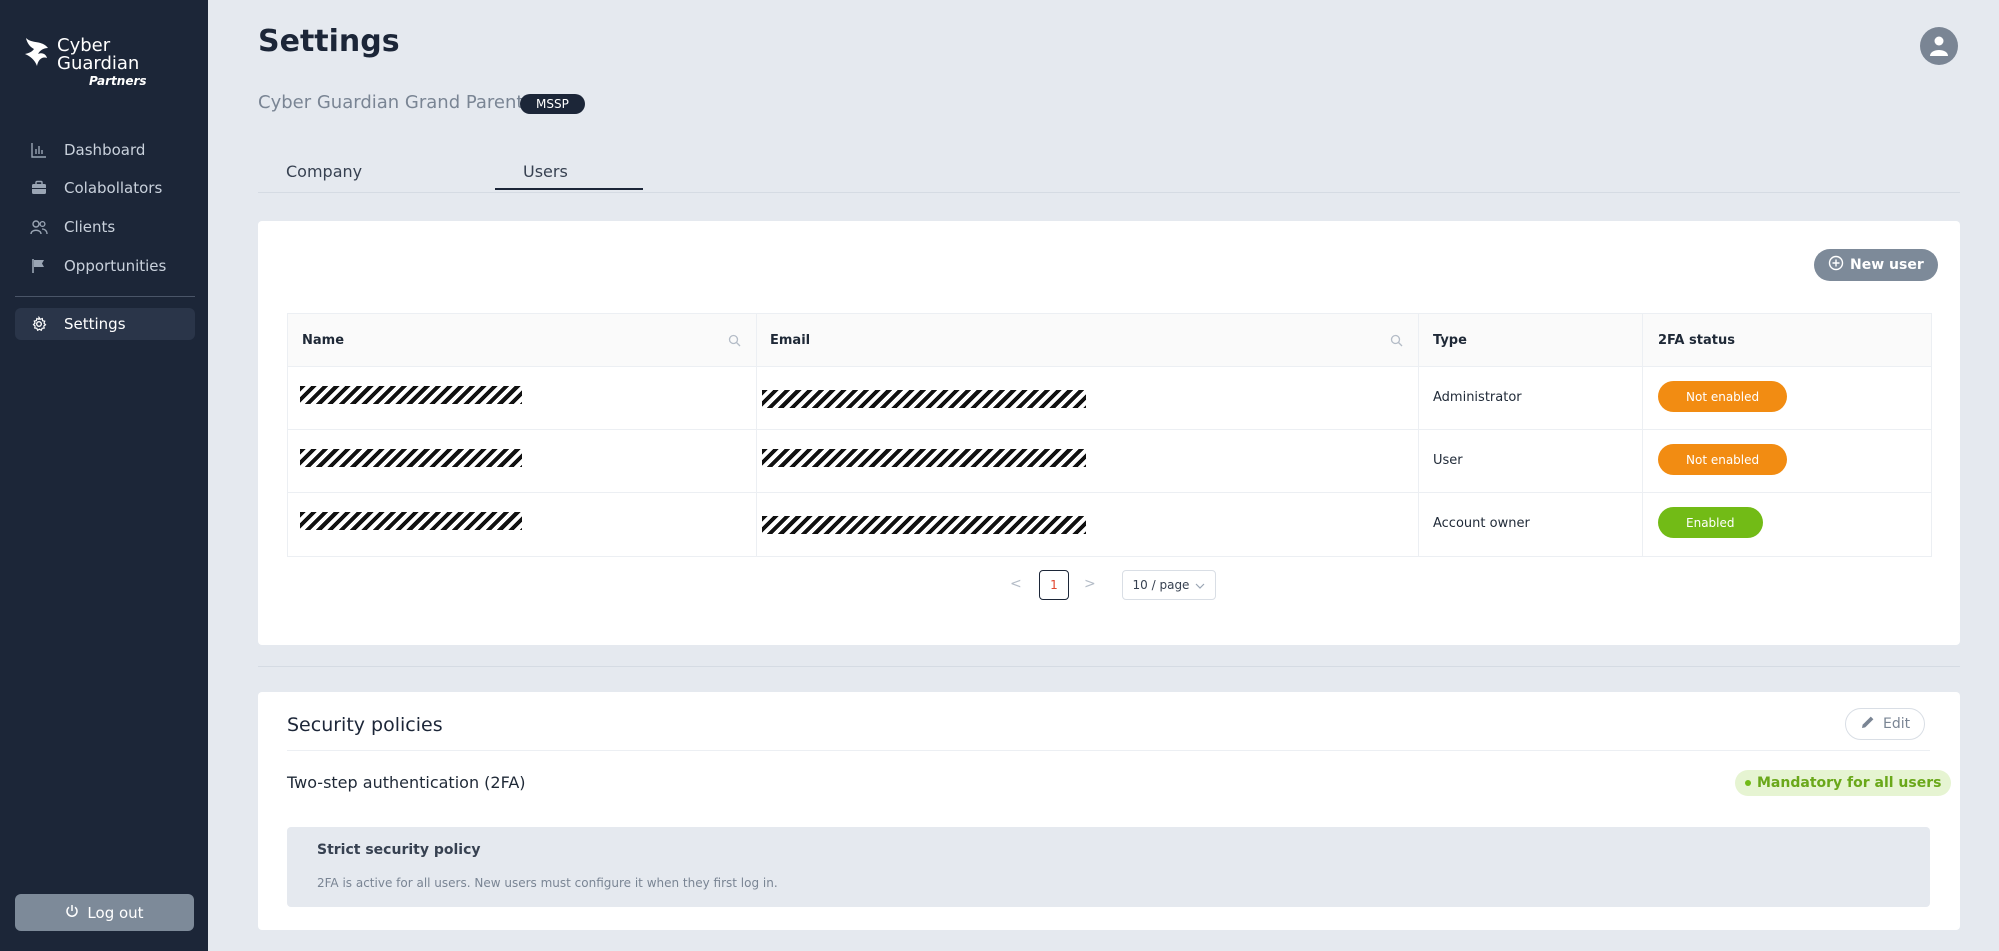 The image size is (1999, 951). I want to click on tab-users: Users, so click(545, 171).